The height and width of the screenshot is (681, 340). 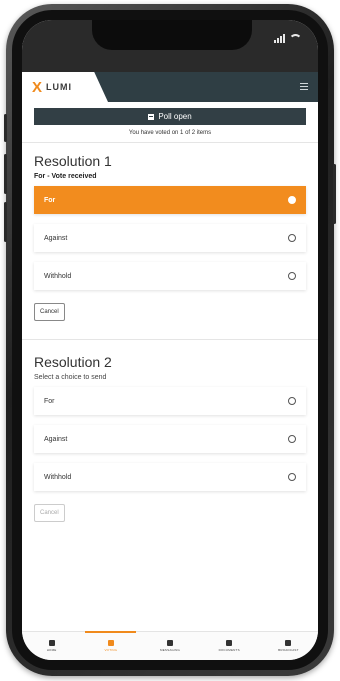 I want to click on nav-label: MESSAGING, so click(x=170, y=650).